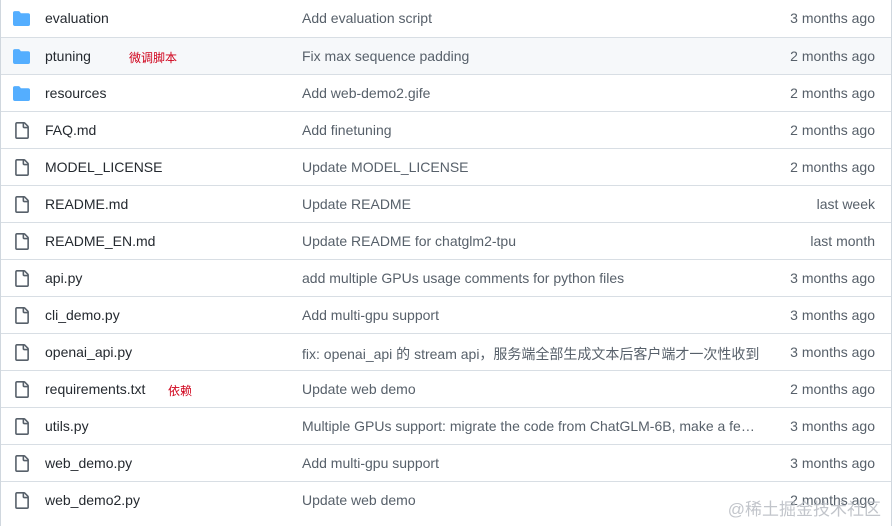 The image size is (892, 526). I want to click on file-name-link: FAQ.md, so click(70, 130).